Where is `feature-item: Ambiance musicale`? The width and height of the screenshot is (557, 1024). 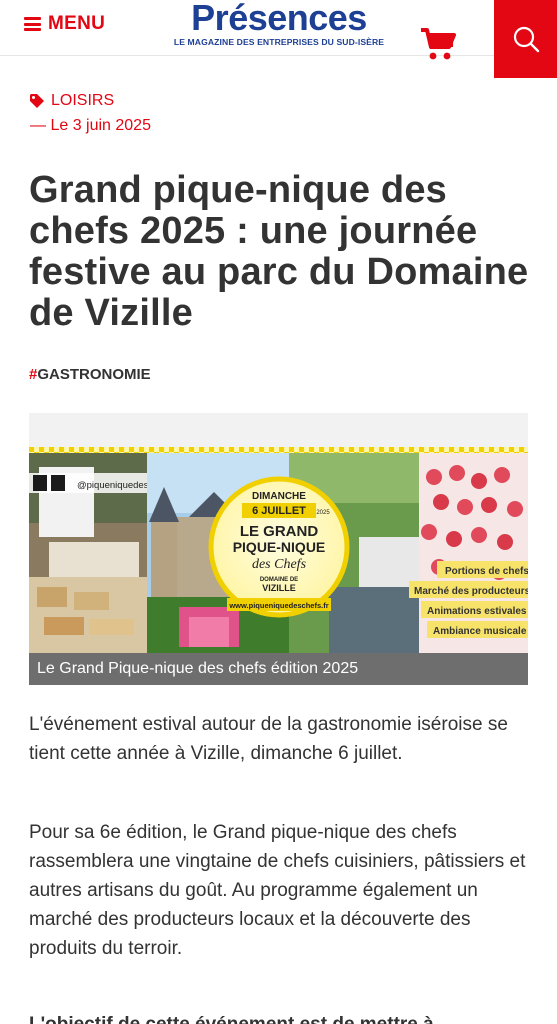
feature-item: Ambiance musicale is located at coordinates (480, 631).